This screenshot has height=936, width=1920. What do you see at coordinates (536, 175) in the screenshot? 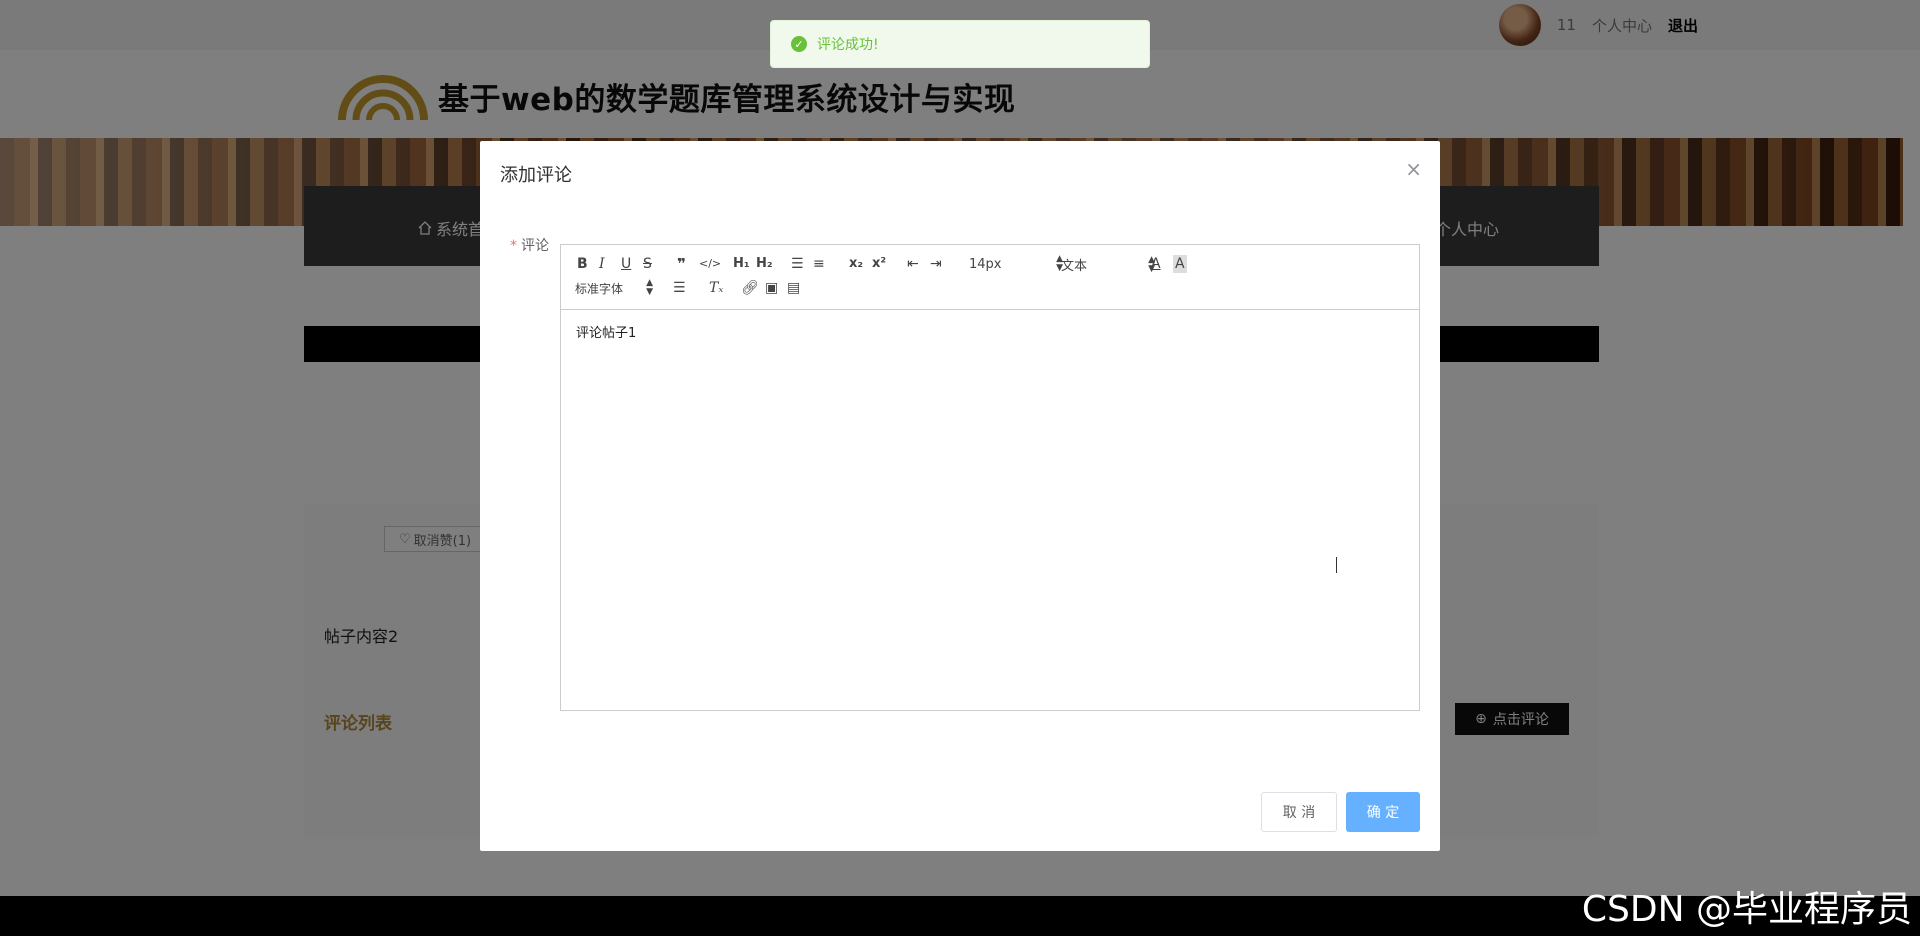
I see `dialog-title: 添加评论` at bounding box center [536, 175].